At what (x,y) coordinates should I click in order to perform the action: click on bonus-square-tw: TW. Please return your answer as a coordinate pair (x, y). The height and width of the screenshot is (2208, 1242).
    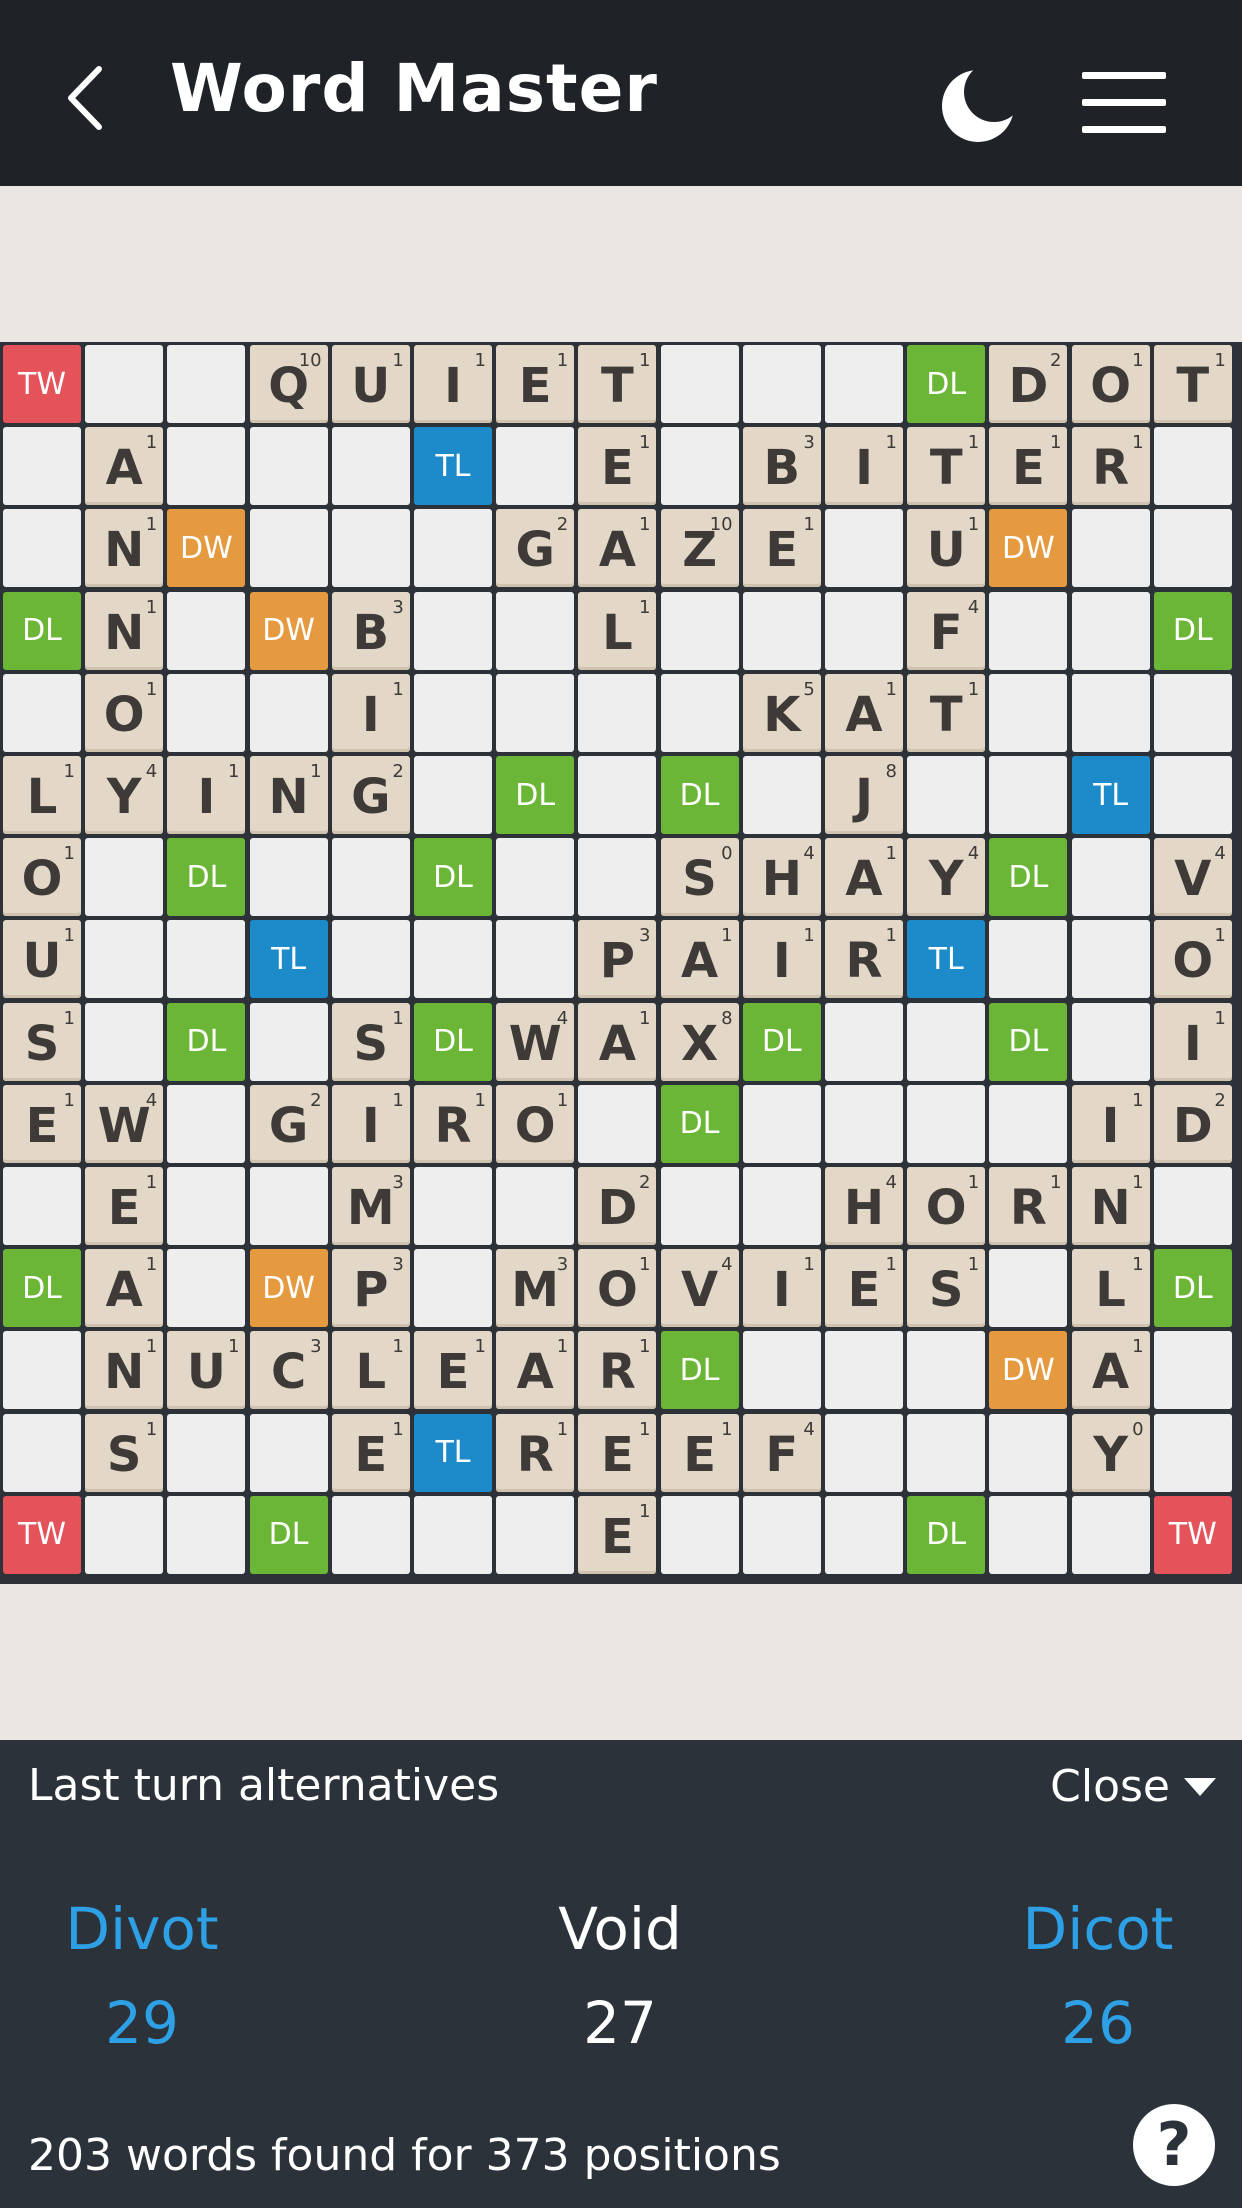
    Looking at the image, I should click on (42, 1534).